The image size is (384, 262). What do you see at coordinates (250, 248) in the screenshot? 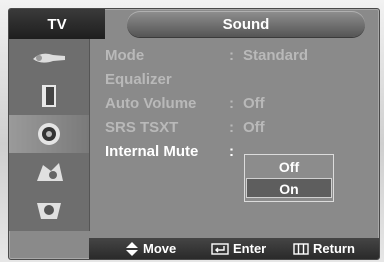
I see `help-enter-label: Enter` at bounding box center [250, 248].